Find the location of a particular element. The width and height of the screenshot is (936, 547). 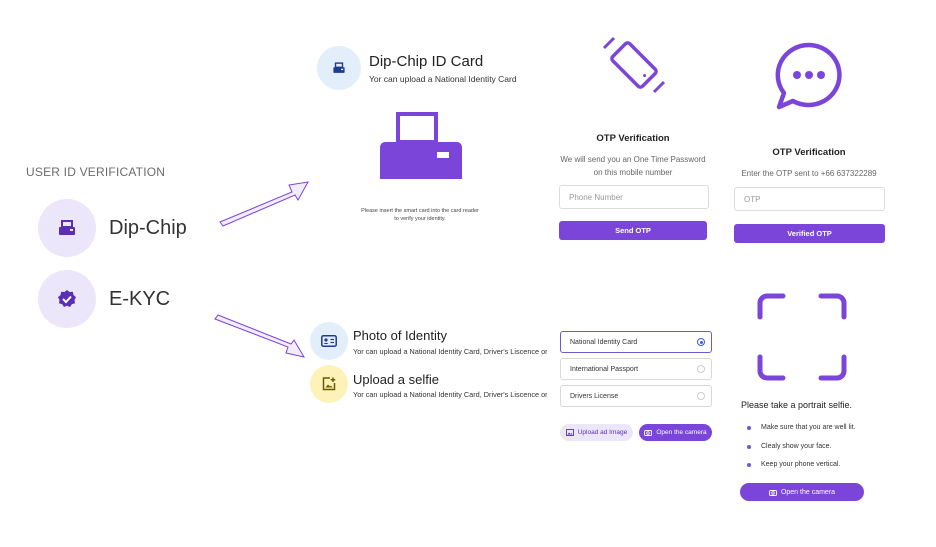

open-camera-button: Open the camera is located at coordinates (675, 432).